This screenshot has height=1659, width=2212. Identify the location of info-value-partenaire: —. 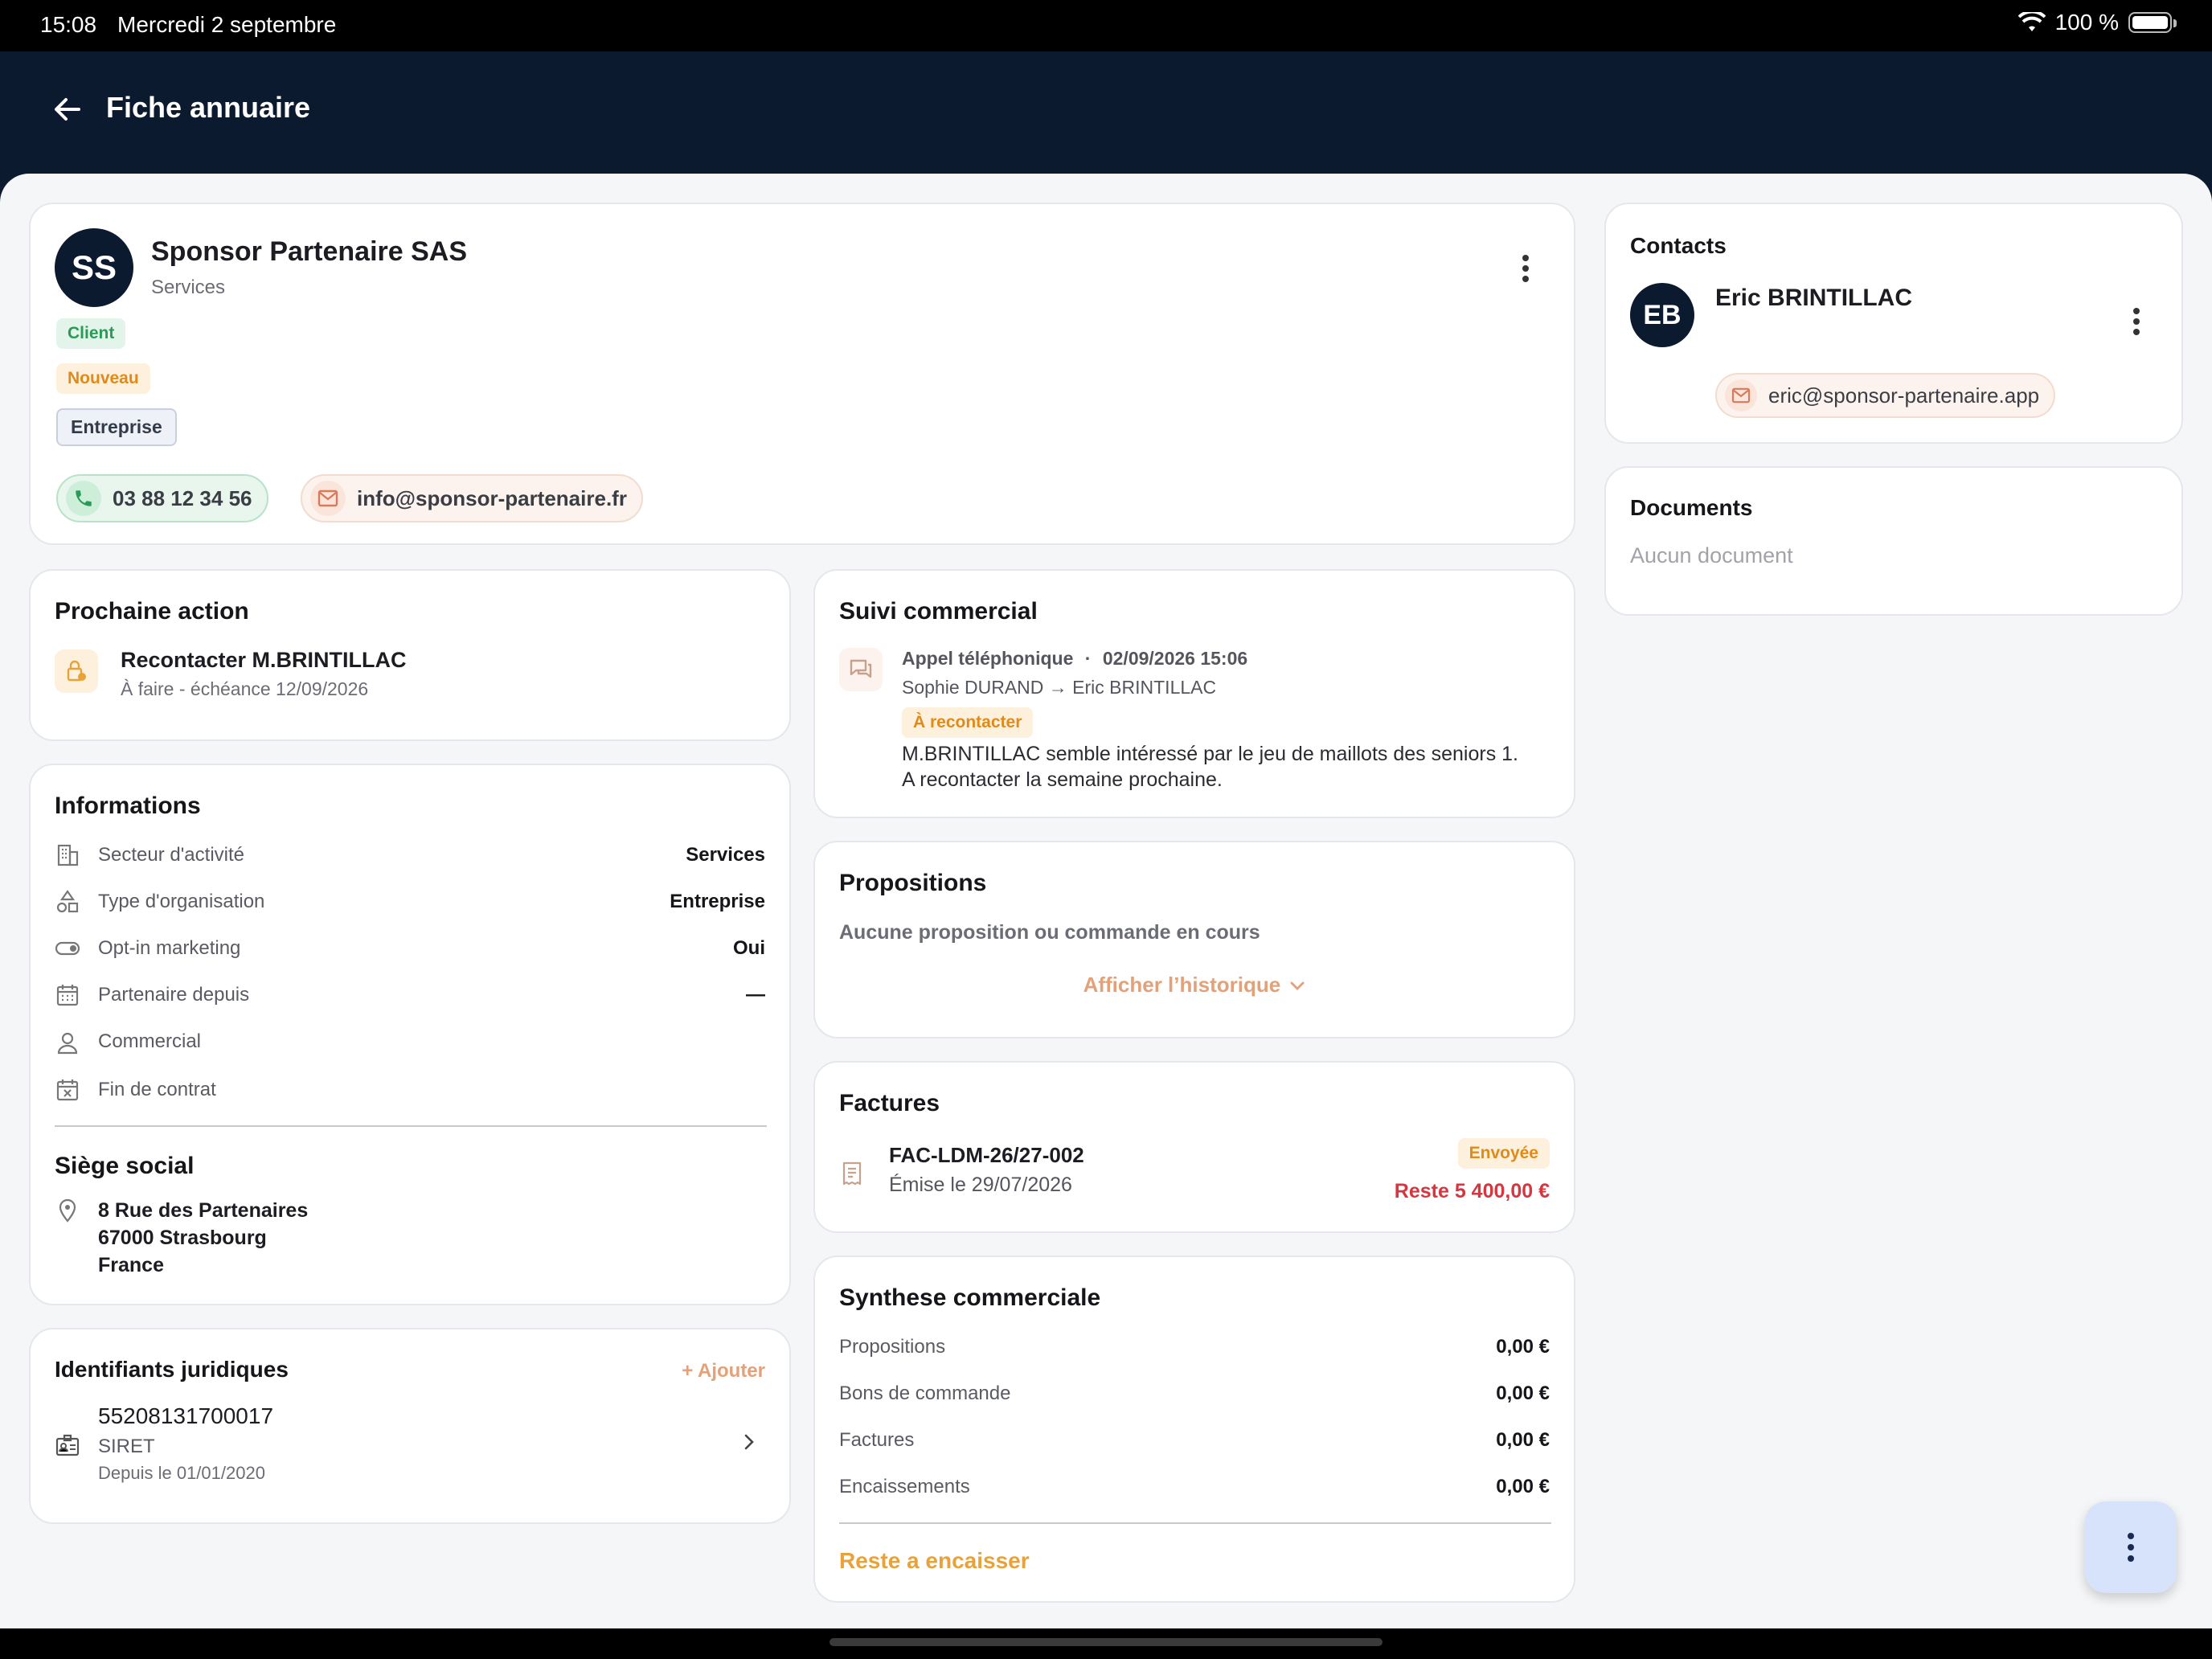
(755, 995).